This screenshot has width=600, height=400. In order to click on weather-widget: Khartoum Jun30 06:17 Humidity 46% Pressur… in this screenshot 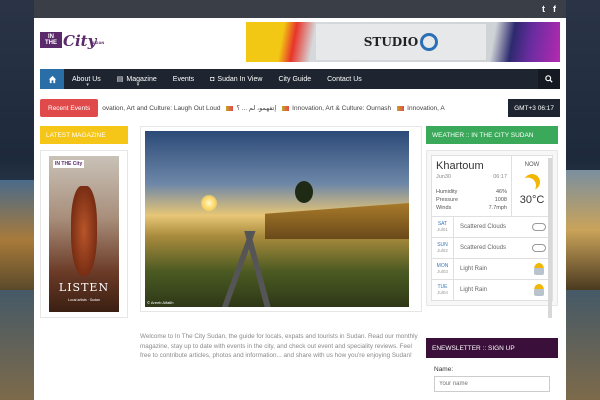, I will do `click(492, 228)`.